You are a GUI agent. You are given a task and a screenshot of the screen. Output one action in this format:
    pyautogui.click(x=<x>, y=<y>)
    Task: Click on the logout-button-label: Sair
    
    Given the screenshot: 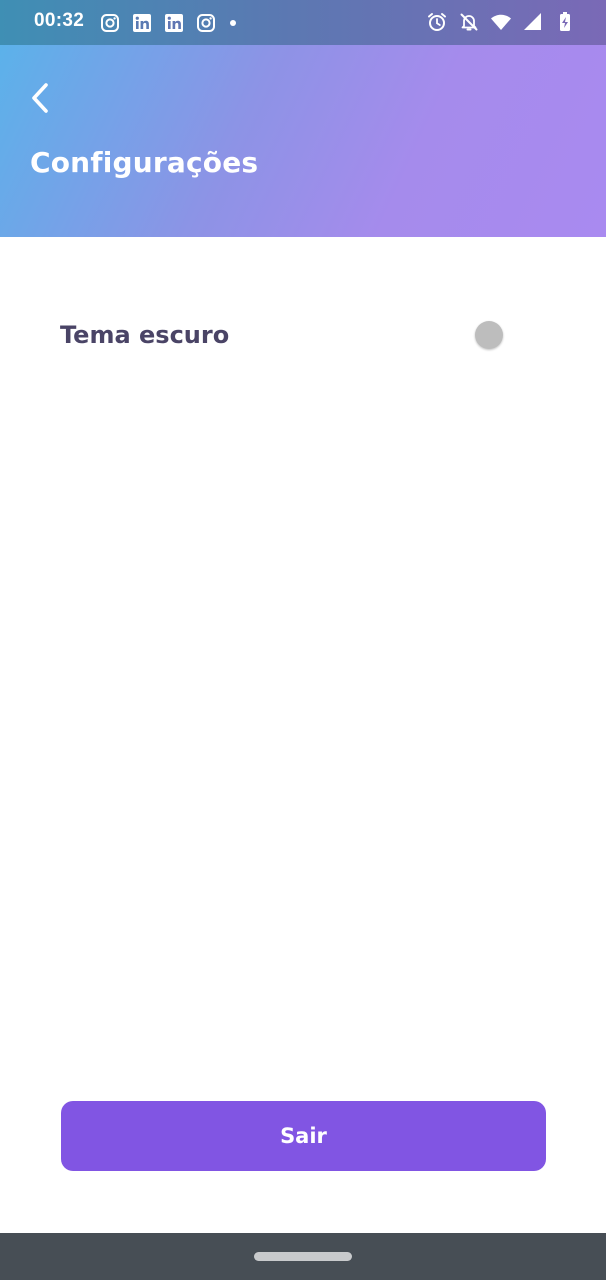 What is the action you would take?
    pyautogui.click(x=303, y=1136)
    